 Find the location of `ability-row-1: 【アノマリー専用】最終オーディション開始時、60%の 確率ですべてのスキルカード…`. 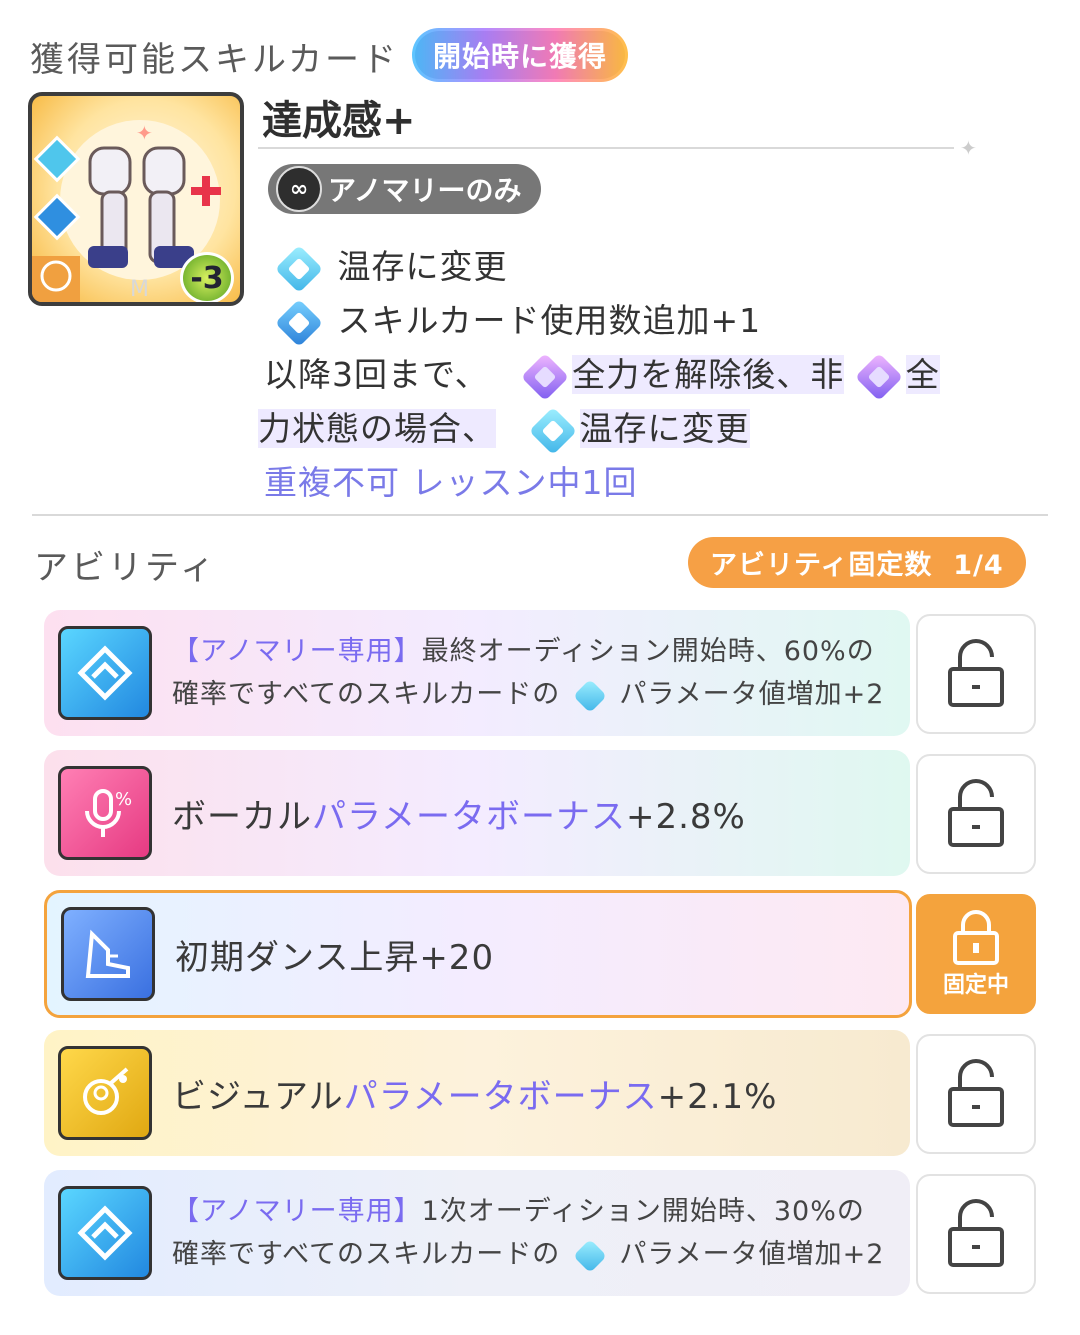

ability-row-1: 【アノマリー専用】最終オーディション開始時、60%の 確率ですべてのスキルカード… is located at coordinates (477, 673).